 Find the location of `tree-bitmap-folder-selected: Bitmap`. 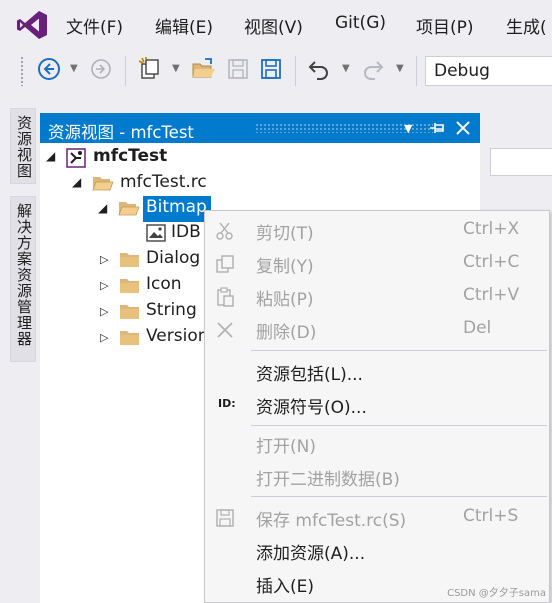

tree-bitmap-folder-selected: Bitmap is located at coordinates (177, 209).